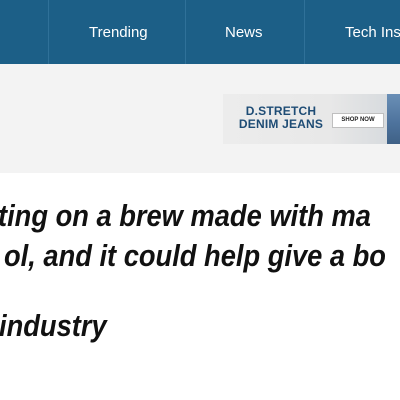 Image resolution: width=400 pixels, height=400 pixels. I want to click on ad-brand-text: D.STRETCH DENIM JEANS, so click(281, 118).